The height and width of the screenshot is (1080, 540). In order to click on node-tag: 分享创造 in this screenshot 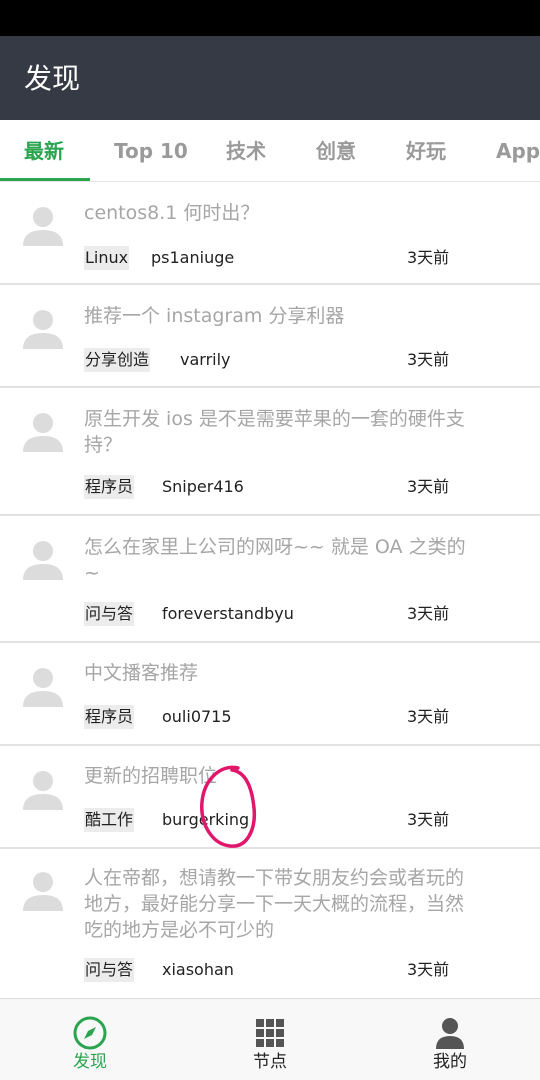, I will do `click(117, 360)`.